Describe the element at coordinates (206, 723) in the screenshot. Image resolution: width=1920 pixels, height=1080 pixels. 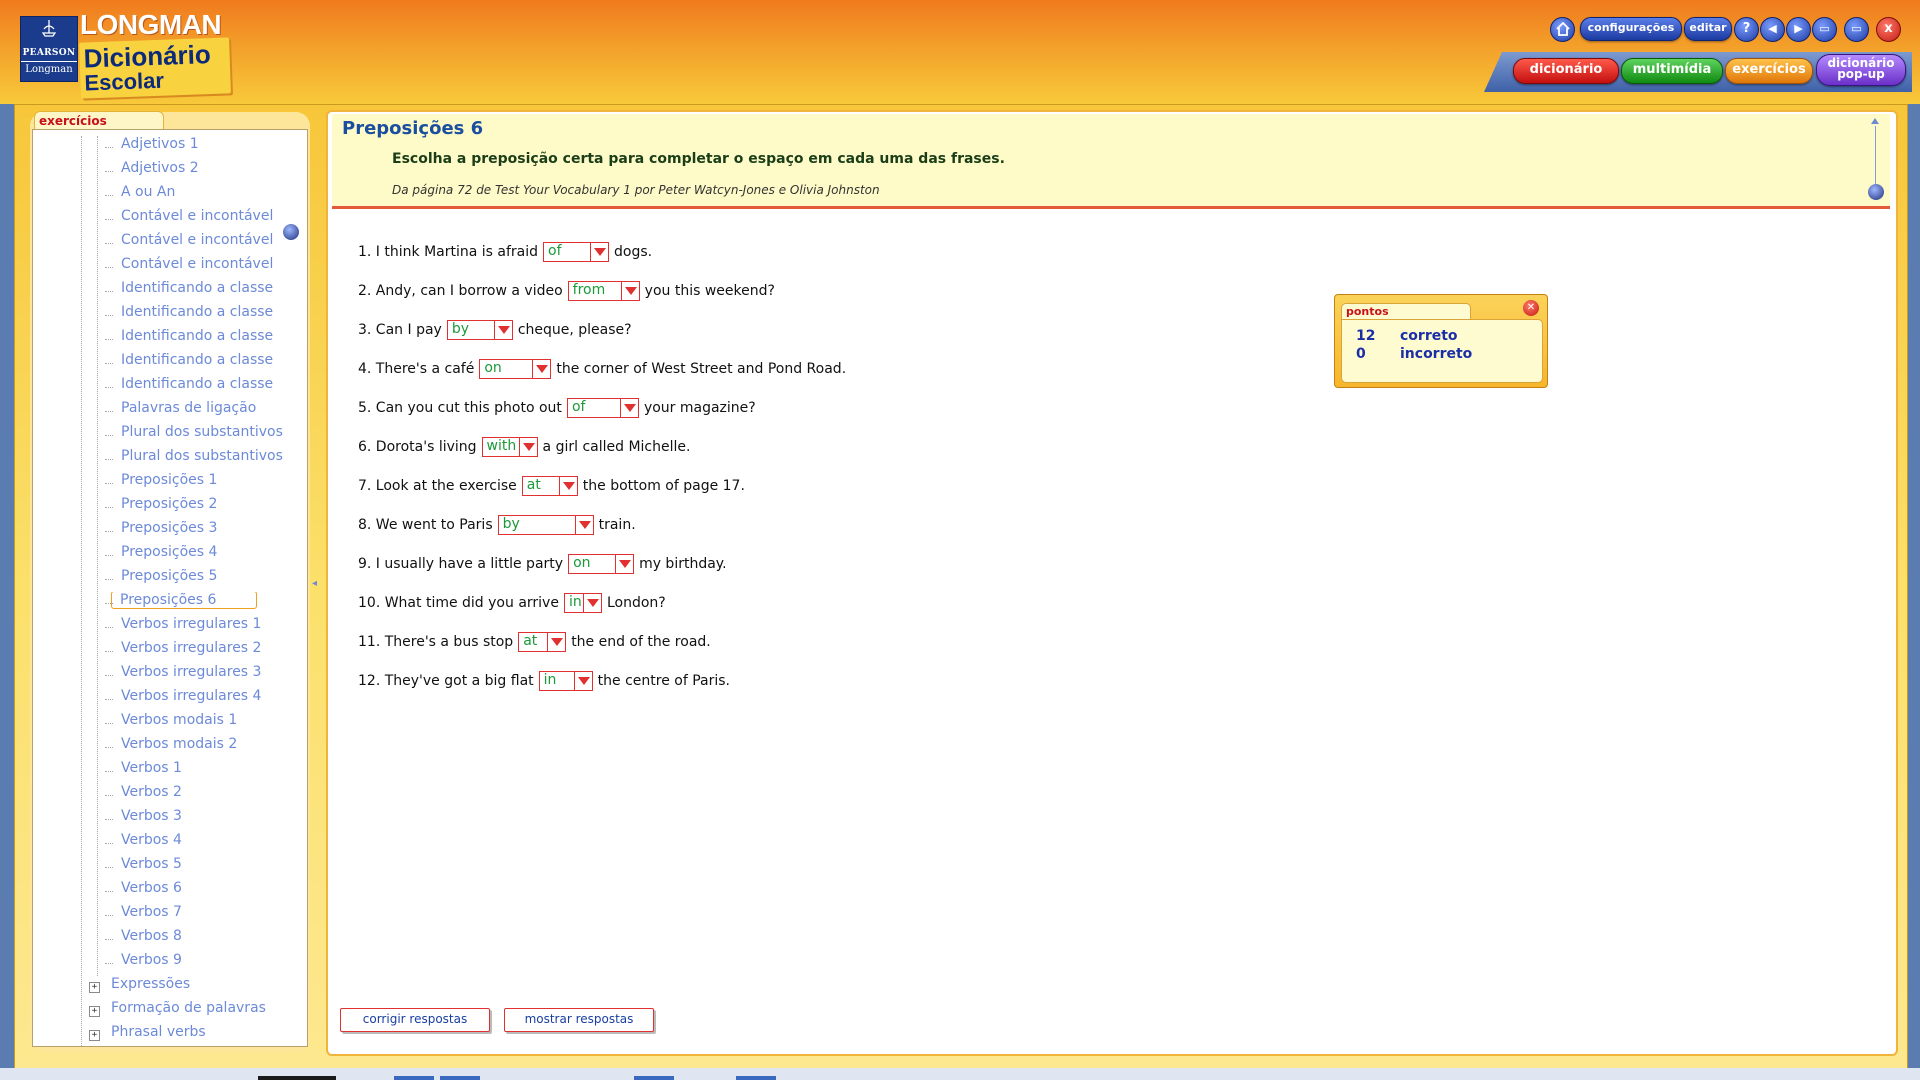
I see `sidebar-item: Verbos modais 1` at that location.